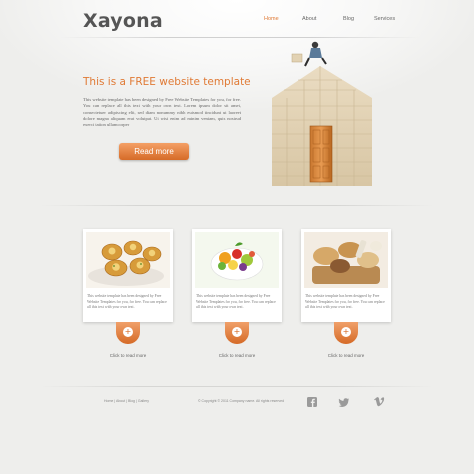 Image resolution: width=474 pixels, height=474 pixels. I want to click on nav-item-services: Services, so click(384, 19).